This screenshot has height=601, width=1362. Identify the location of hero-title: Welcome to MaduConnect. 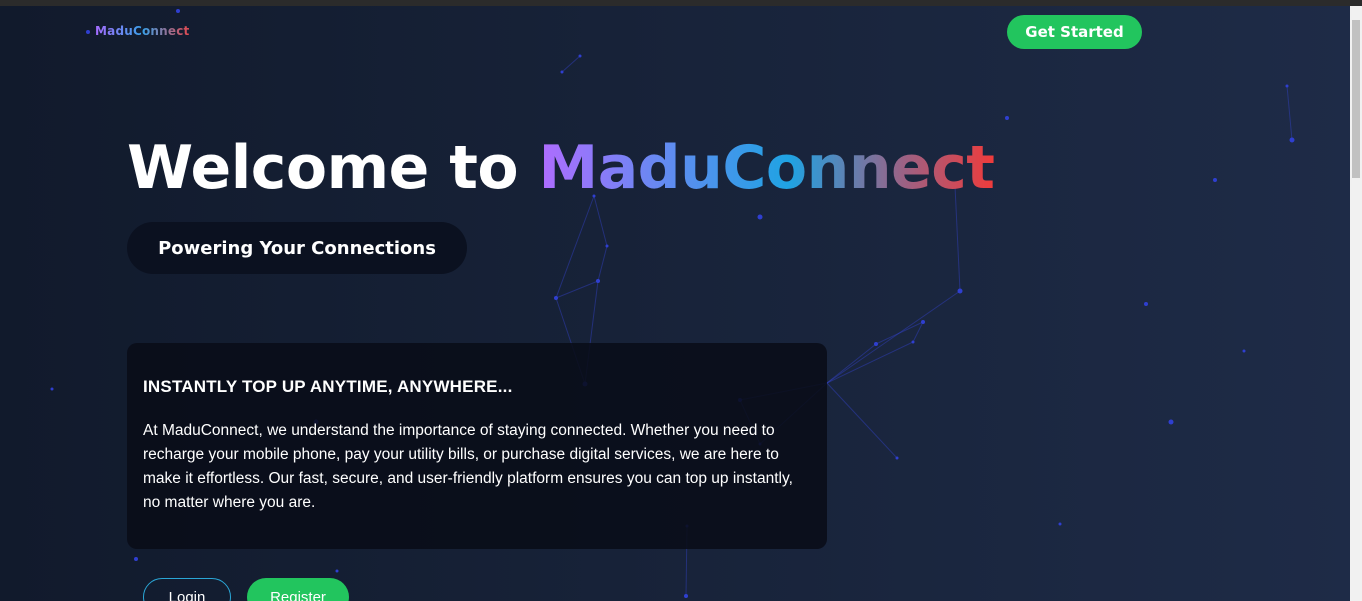
(561, 168).